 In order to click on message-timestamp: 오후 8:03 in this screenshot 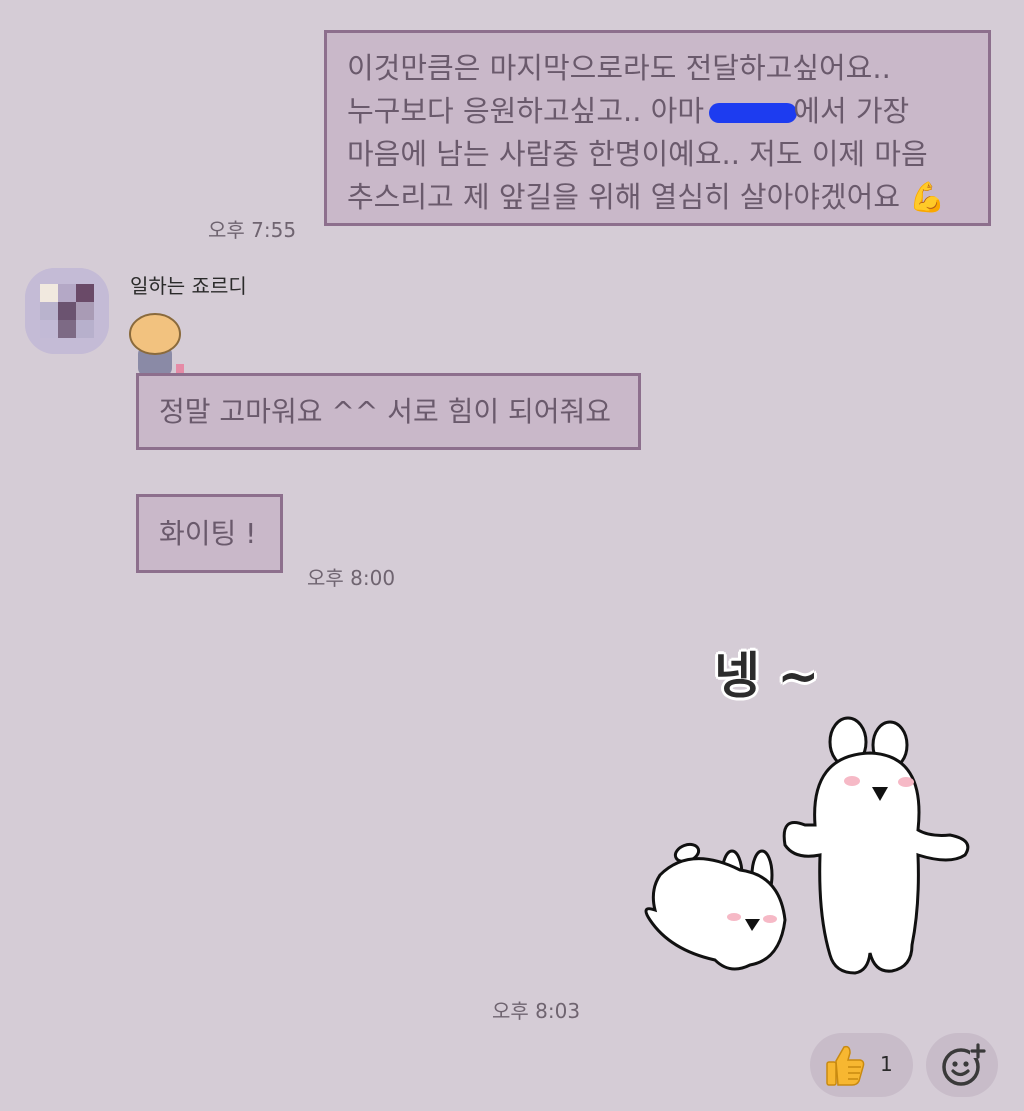, I will do `click(536, 1011)`.